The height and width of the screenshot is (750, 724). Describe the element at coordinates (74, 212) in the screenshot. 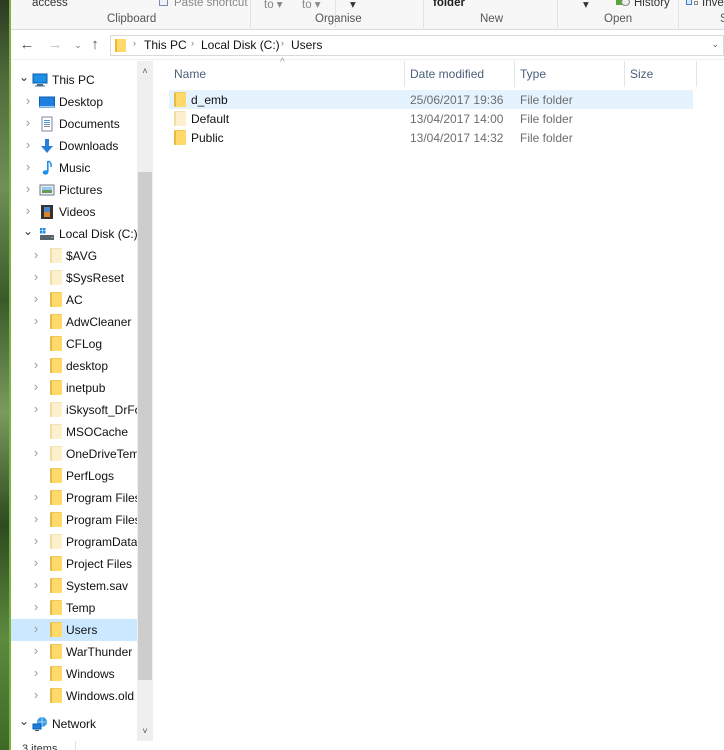

I see `nav-item-videos: › Videos` at that location.